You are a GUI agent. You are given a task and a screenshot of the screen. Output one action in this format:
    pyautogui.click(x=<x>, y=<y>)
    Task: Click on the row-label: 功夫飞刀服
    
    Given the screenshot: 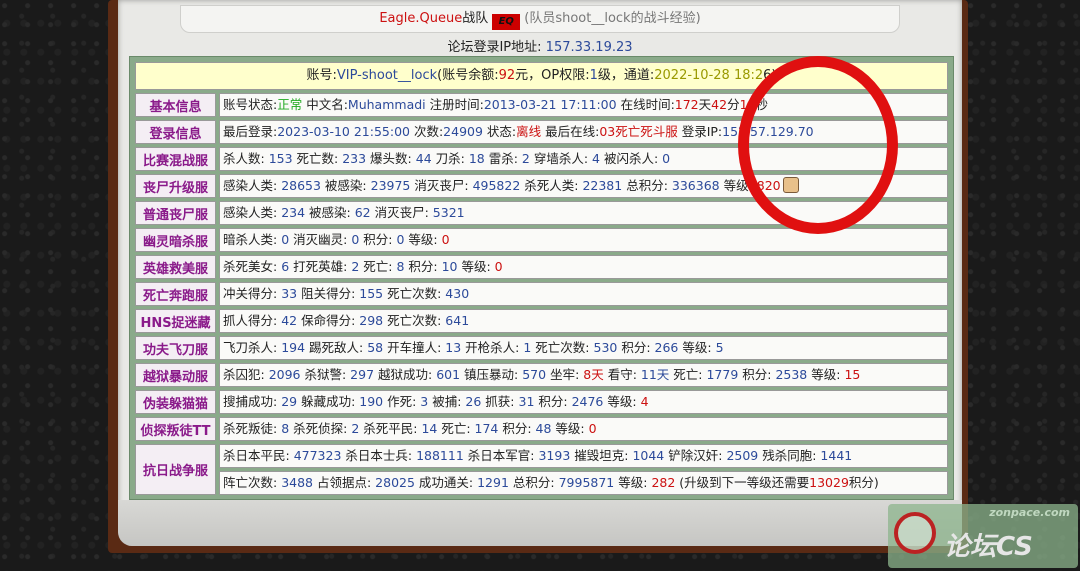 What is the action you would take?
    pyautogui.click(x=175, y=348)
    